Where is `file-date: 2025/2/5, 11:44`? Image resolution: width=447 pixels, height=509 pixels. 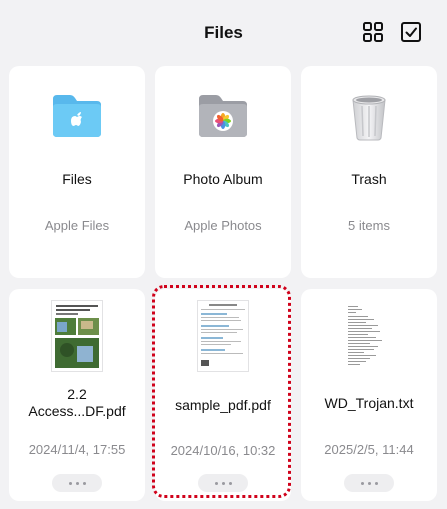 file-date: 2025/2/5, 11:44 is located at coordinates (369, 449).